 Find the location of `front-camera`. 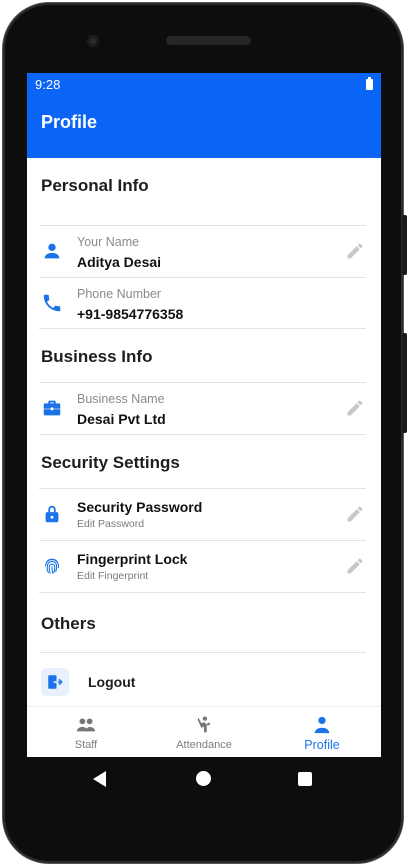

front-camera is located at coordinates (93, 41).